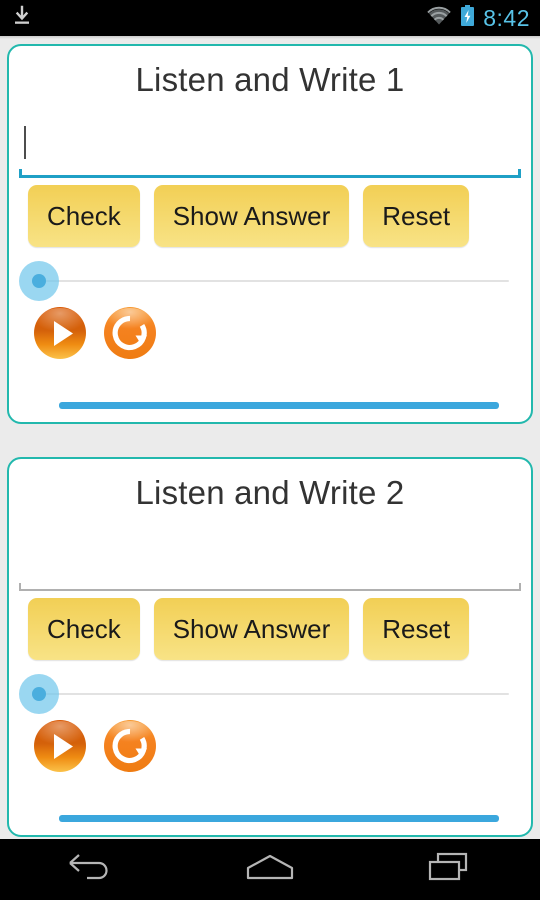  I want to click on navigation-bar, so click(270, 869).